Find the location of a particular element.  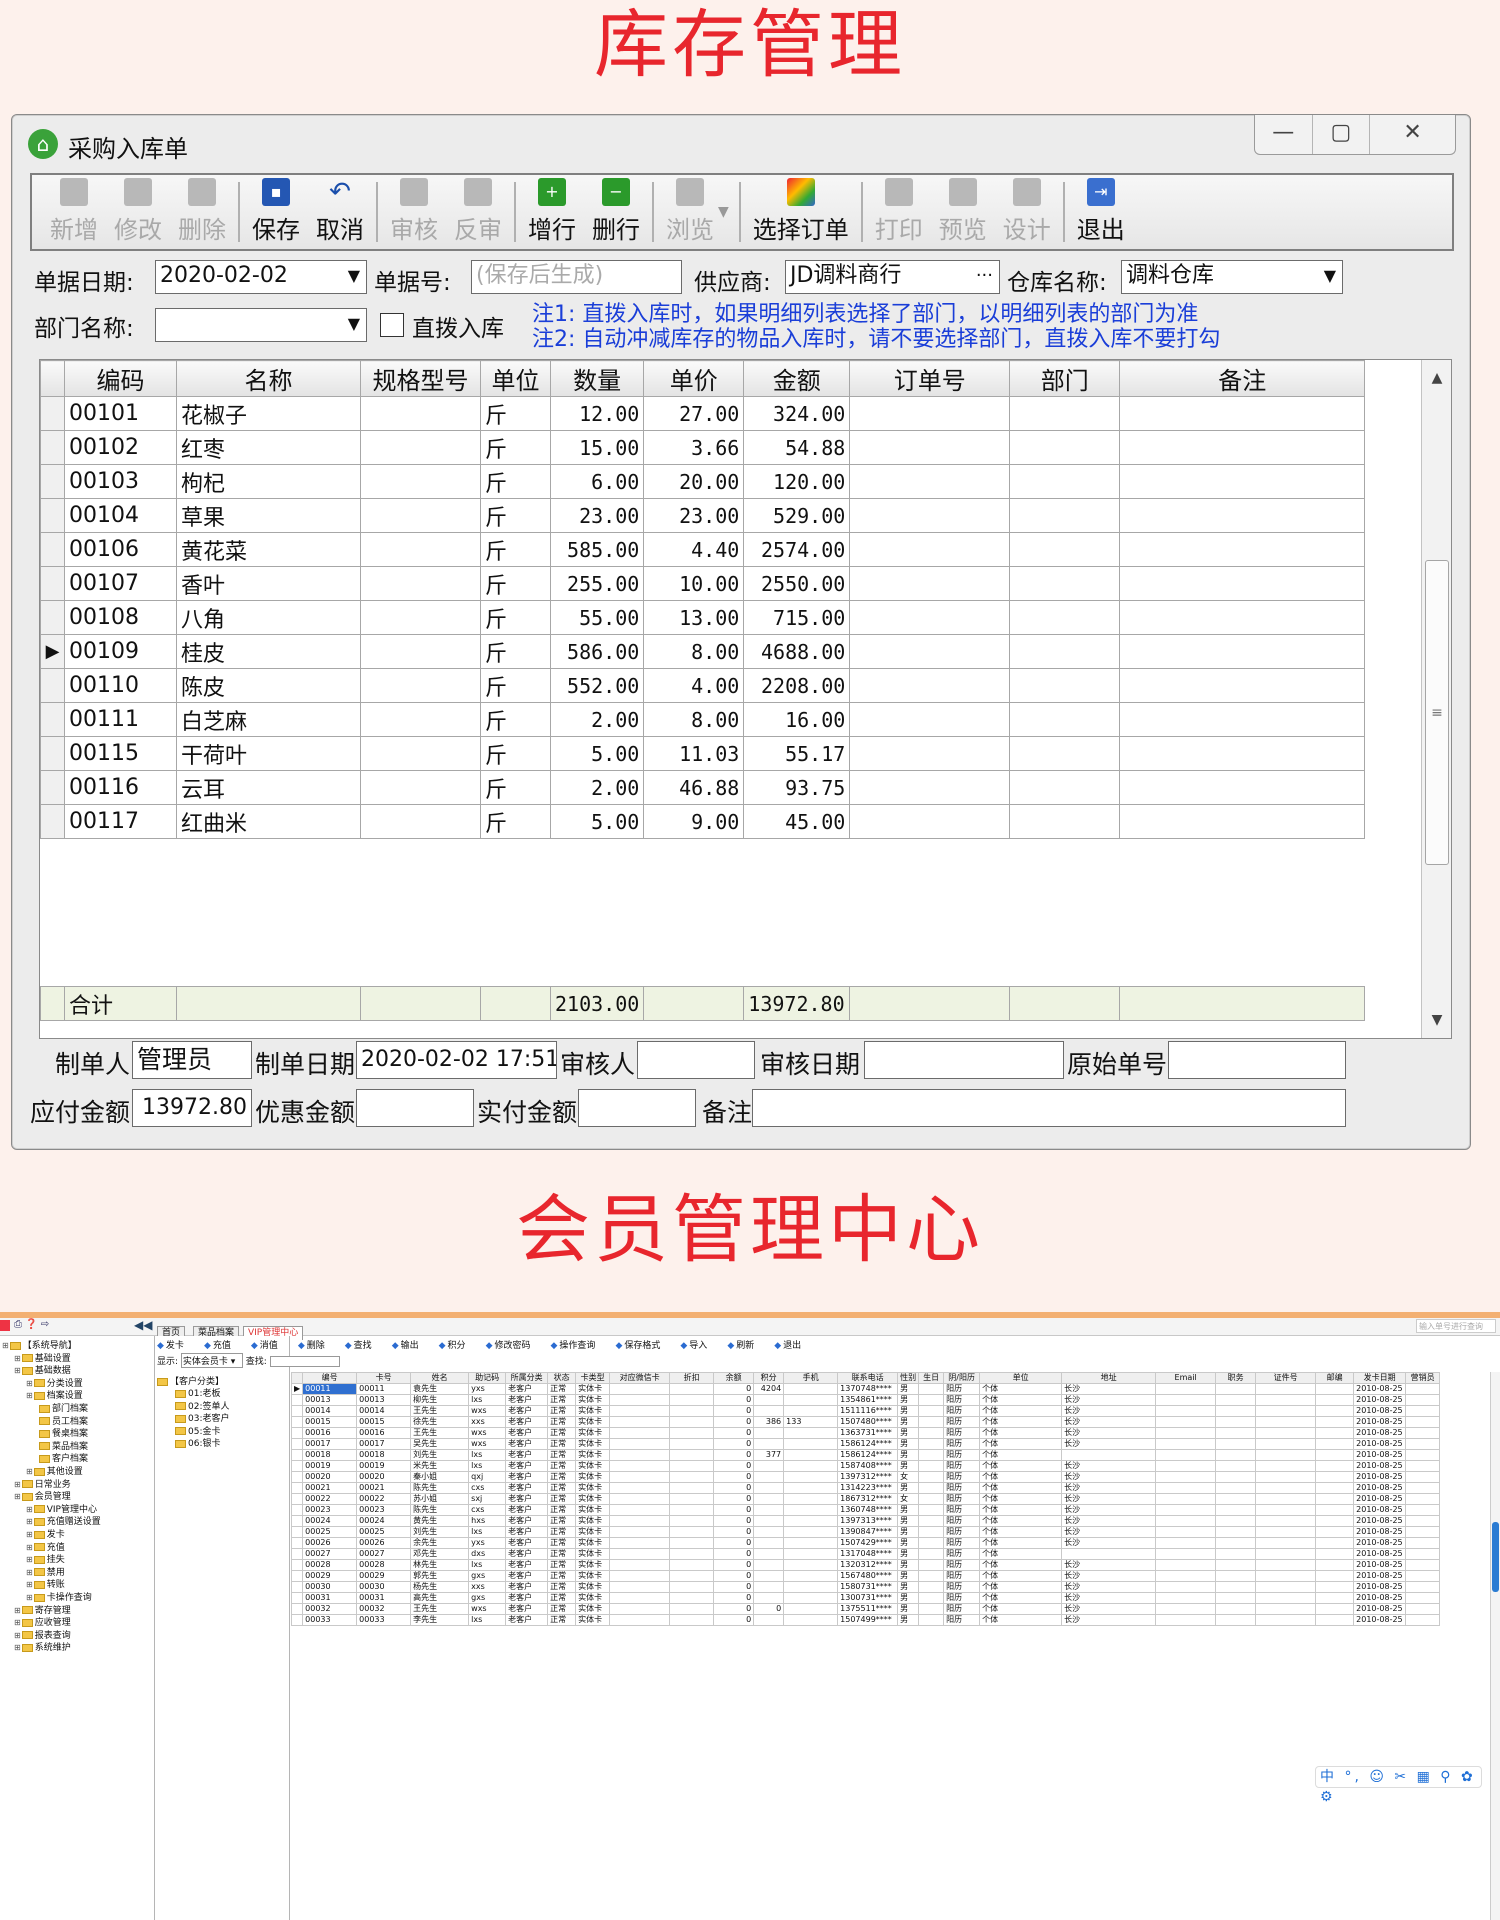

column-header: 积分 is located at coordinates (769, 1378).